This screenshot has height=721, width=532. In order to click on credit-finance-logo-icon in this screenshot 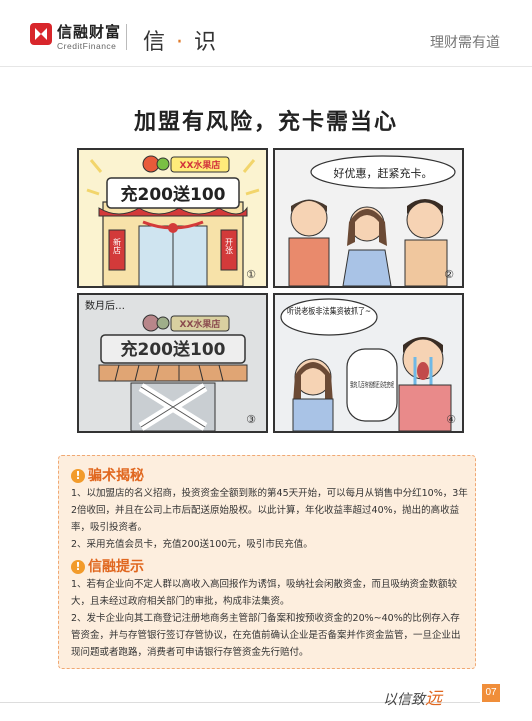, I will do `click(41, 34)`.